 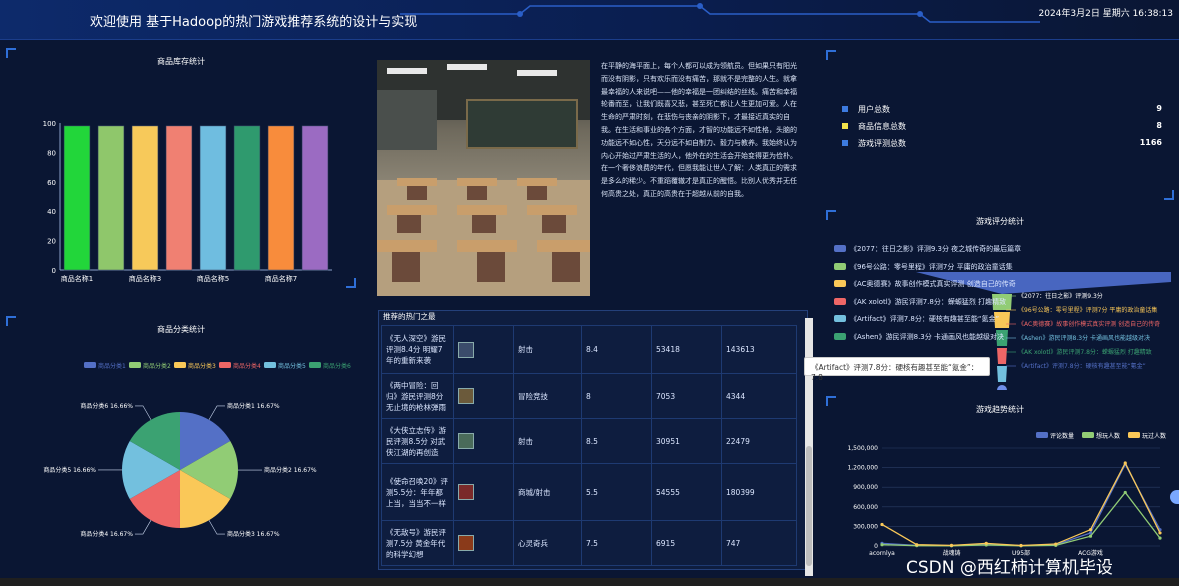 What do you see at coordinates (547, 441) in the screenshot?
I see `cell-type: 射击` at bounding box center [547, 441].